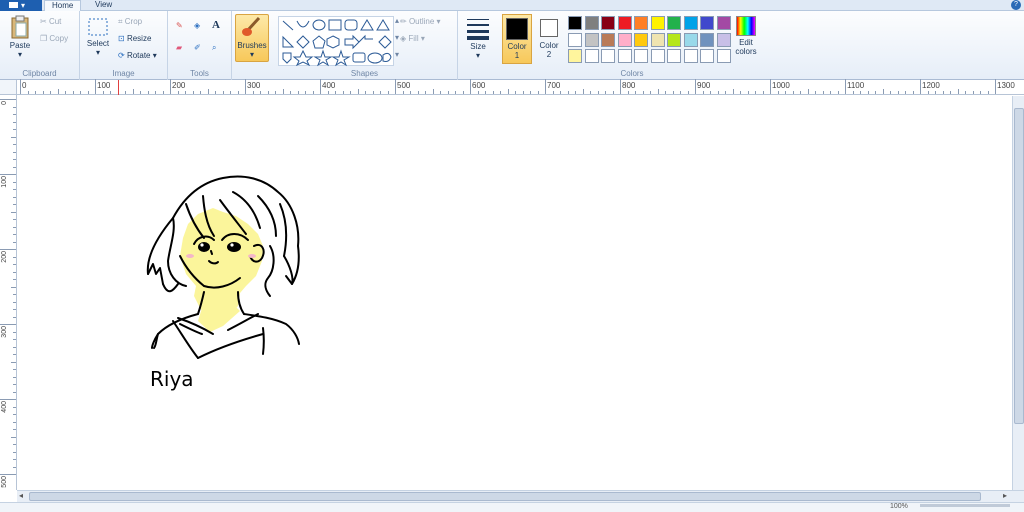 The image size is (1024, 512). What do you see at coordinates (336, 41) in the screenshot?
I see `shapes-gallery` at bounding box center [336, 41].